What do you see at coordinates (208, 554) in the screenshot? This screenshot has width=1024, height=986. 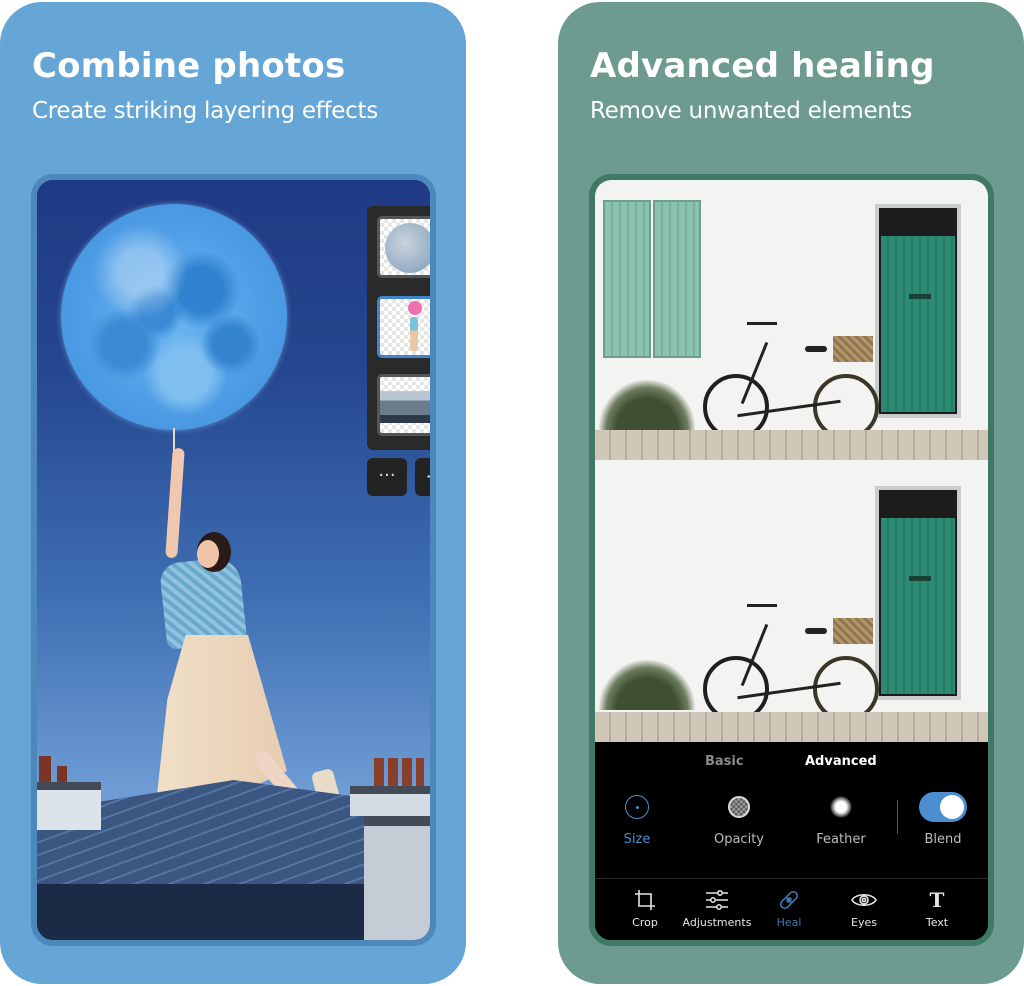 I see `woman-face` at bounding box center [208, 554].